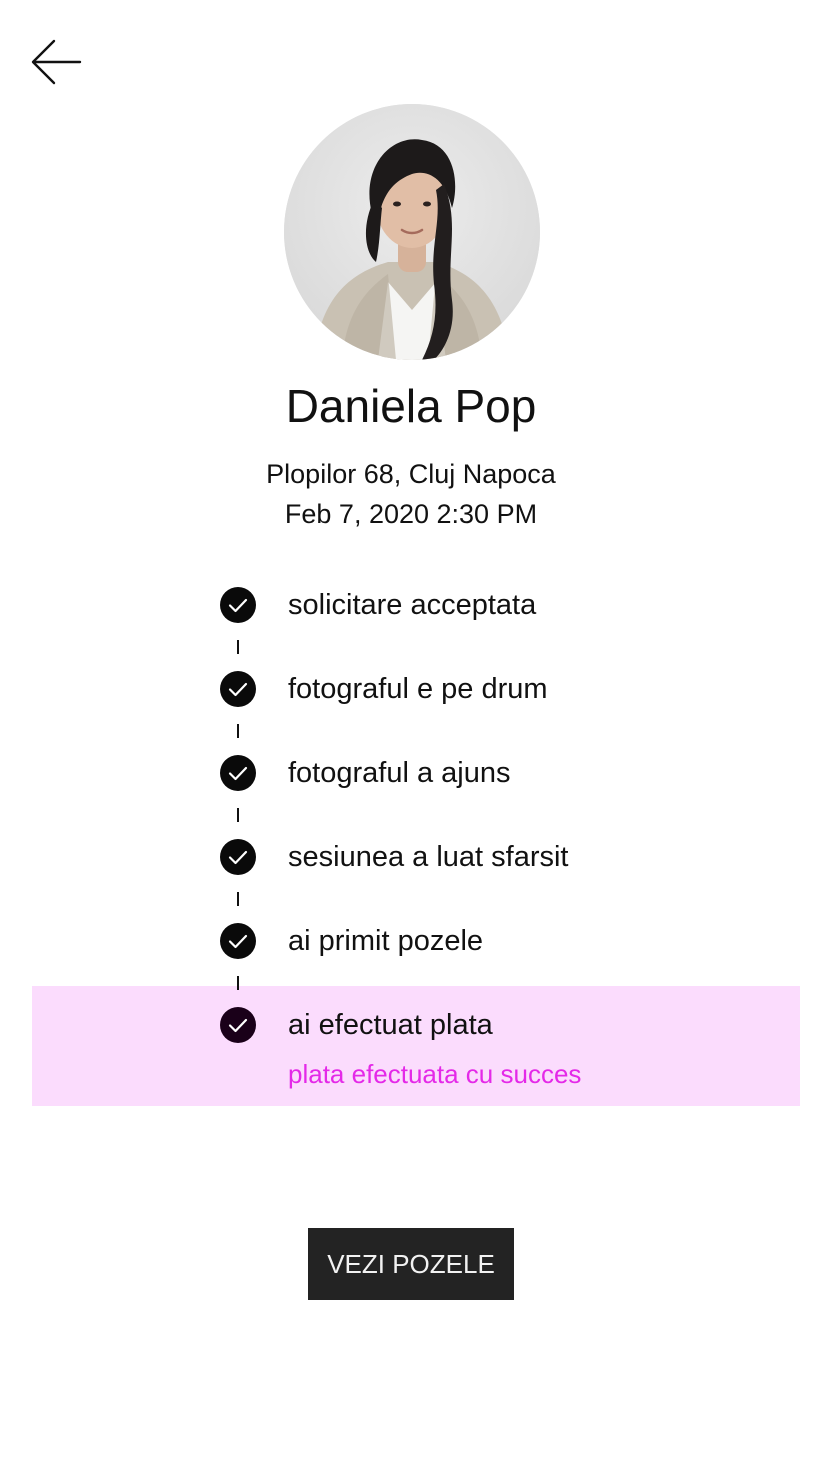  Describe the element at coordinates (411, 1264) in the screenshot. I see `view-photos-button: VEZI POZELE` at that location.